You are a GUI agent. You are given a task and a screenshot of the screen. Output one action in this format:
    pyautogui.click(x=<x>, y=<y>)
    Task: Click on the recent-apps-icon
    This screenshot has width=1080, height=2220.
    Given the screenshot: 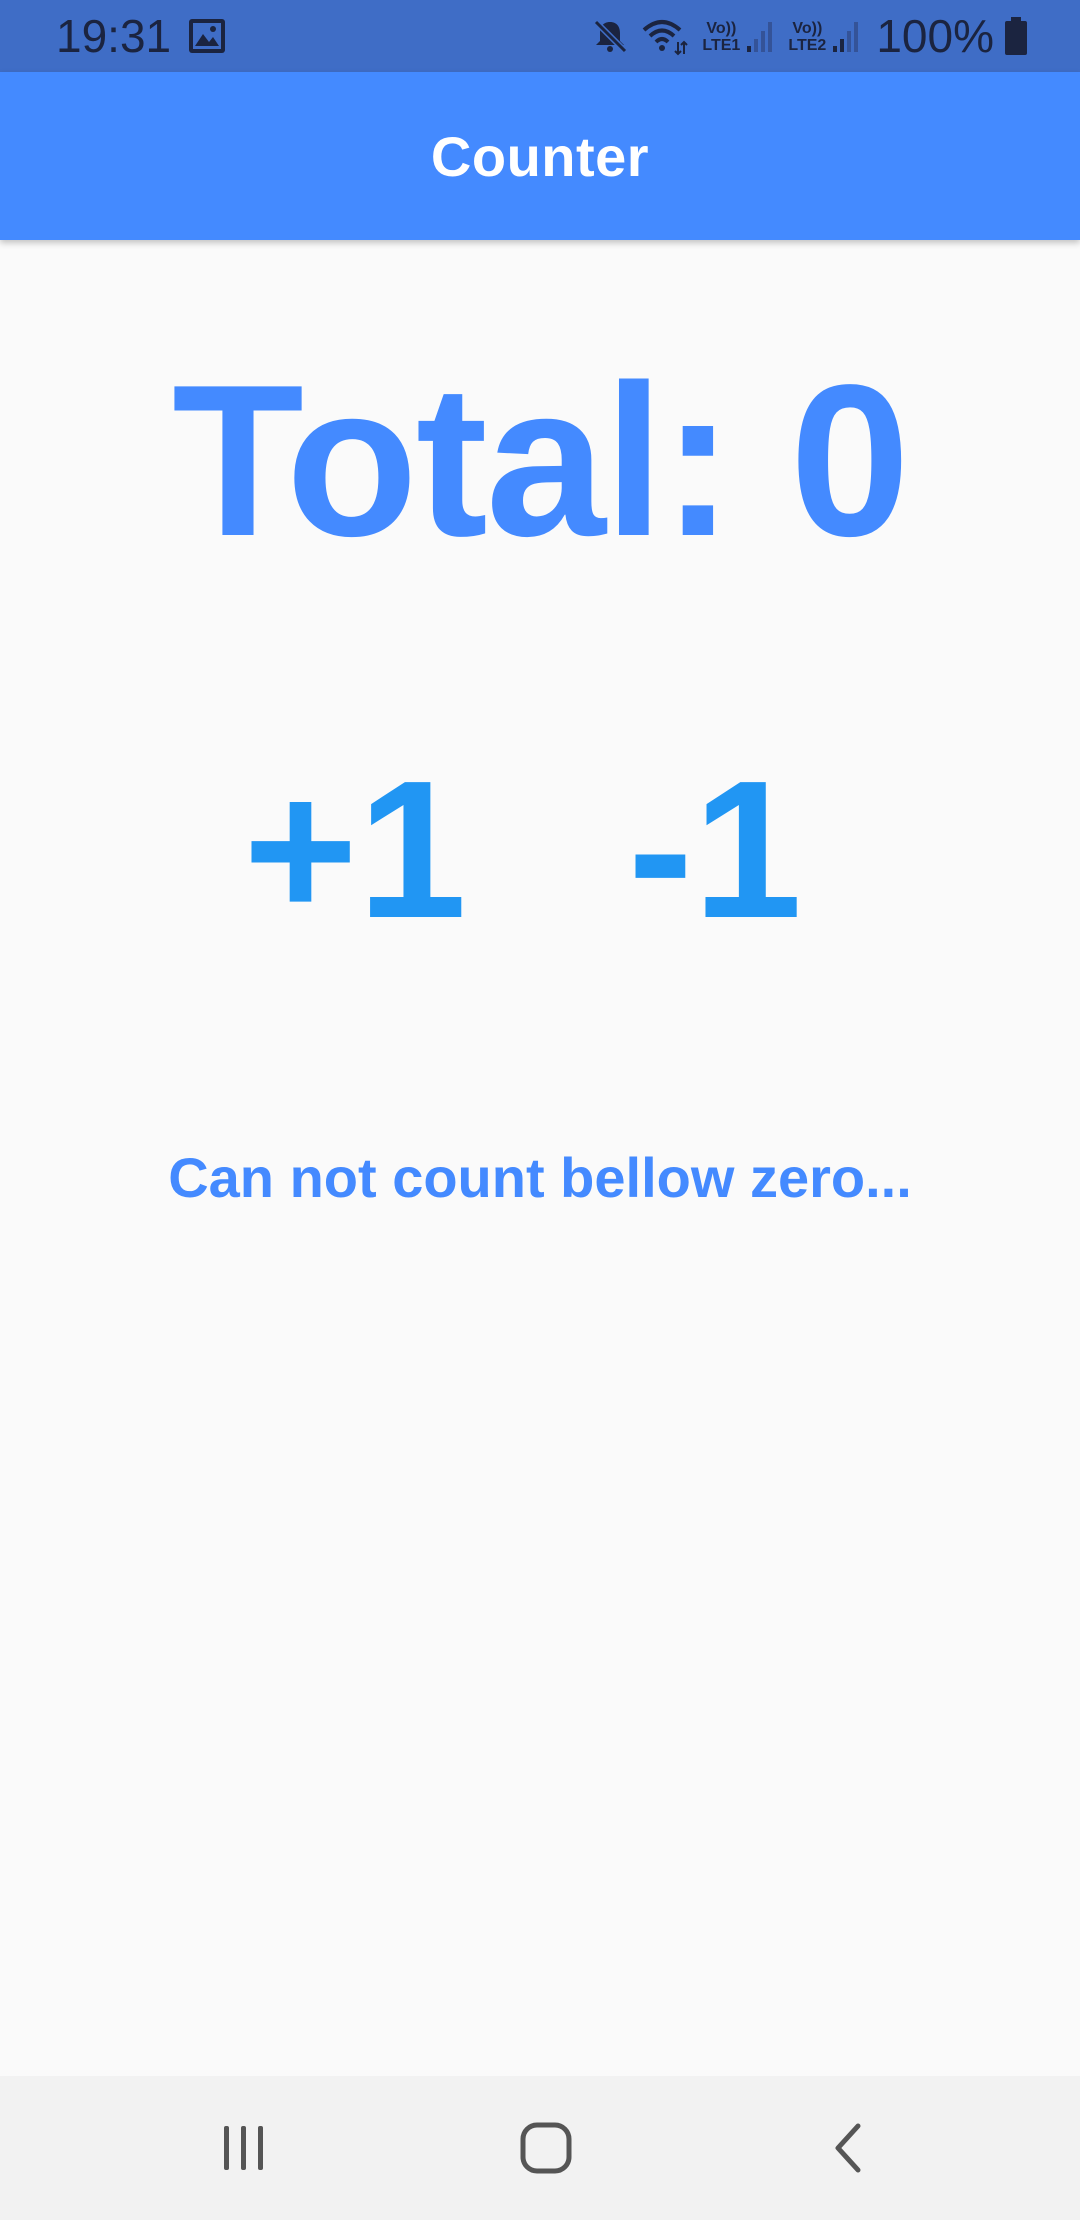 What is the action you would take?
    pyautogui.click(x=243, y=2148)
    